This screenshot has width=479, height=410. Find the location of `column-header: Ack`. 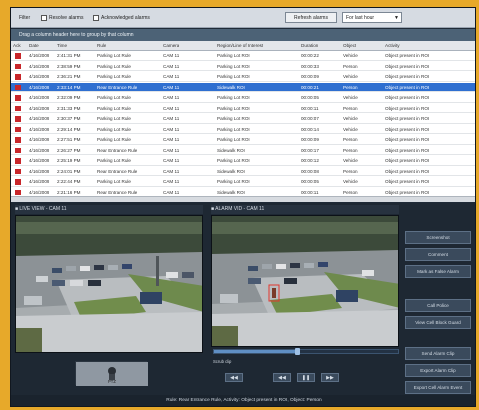

column-header: Ack is located at coordinates (17, 46).